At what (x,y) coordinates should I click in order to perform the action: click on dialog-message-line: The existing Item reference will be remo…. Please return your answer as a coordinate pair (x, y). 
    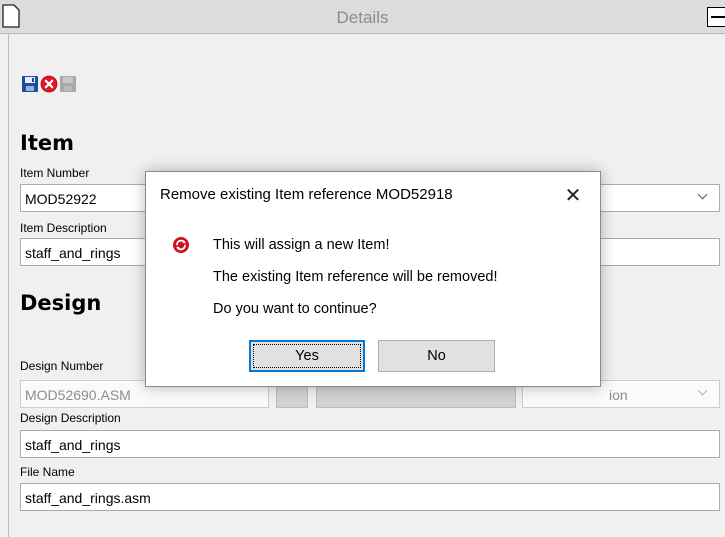
    Looking at the image, I should click on (355, 277).